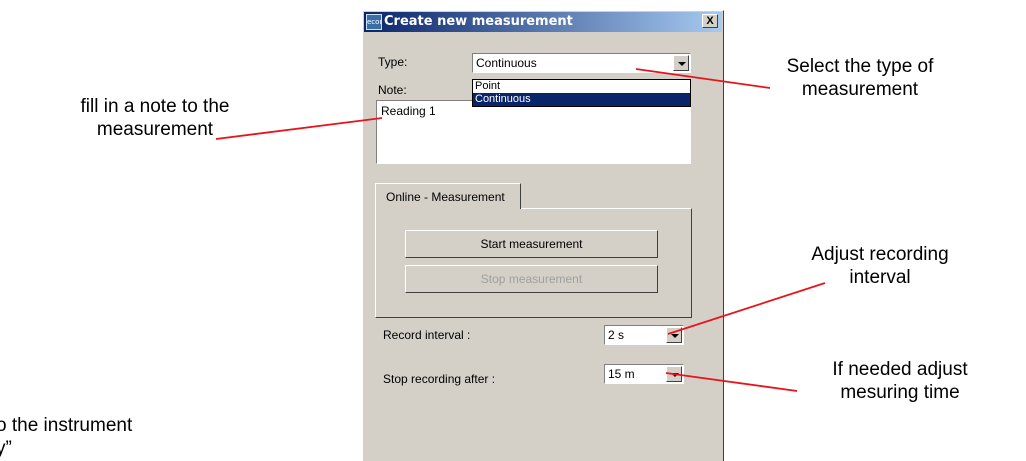 The height and width of the screenshot is (461, 1026). I want to click on close-button: X, so click(710, 21).